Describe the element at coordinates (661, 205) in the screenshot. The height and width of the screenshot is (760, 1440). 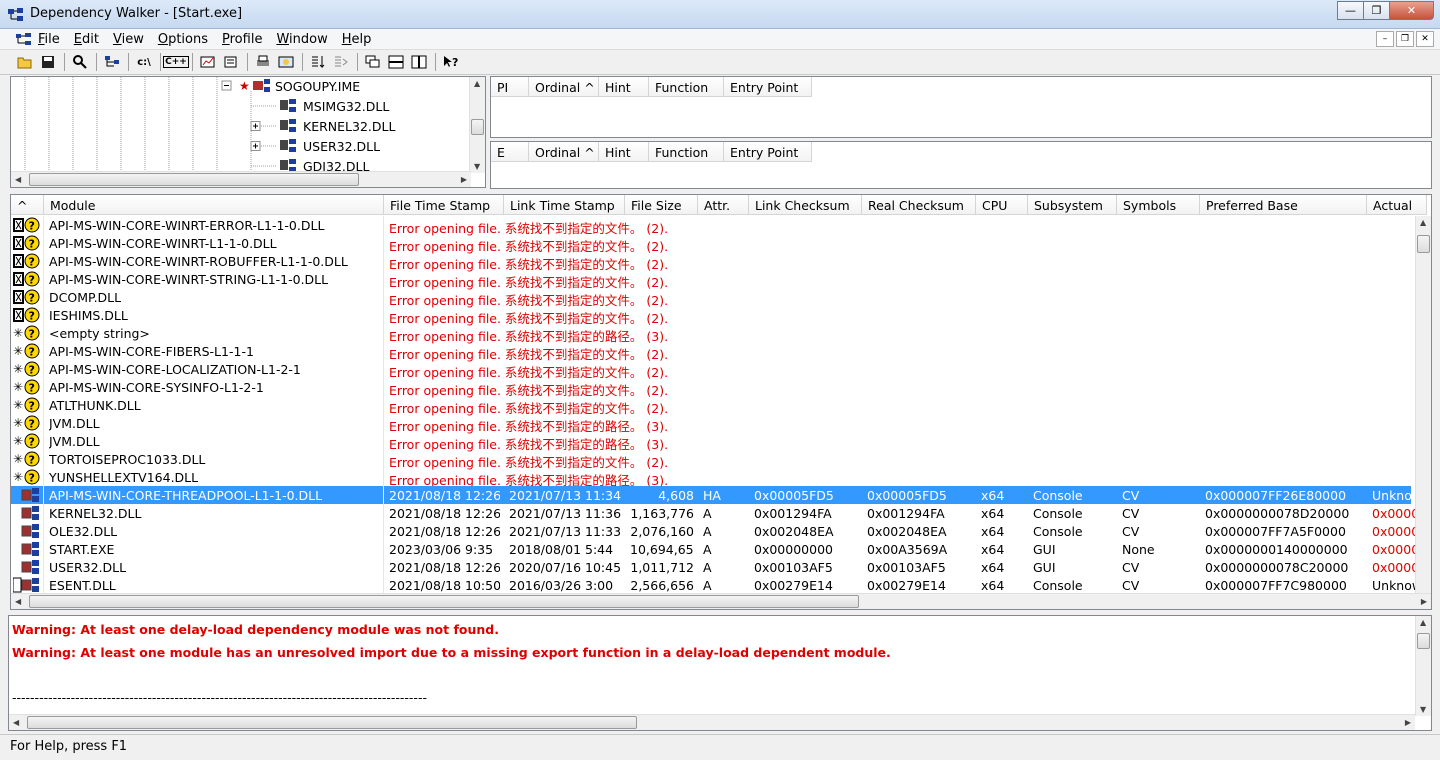
I see `modules-col-file-size: File Size` at that location.